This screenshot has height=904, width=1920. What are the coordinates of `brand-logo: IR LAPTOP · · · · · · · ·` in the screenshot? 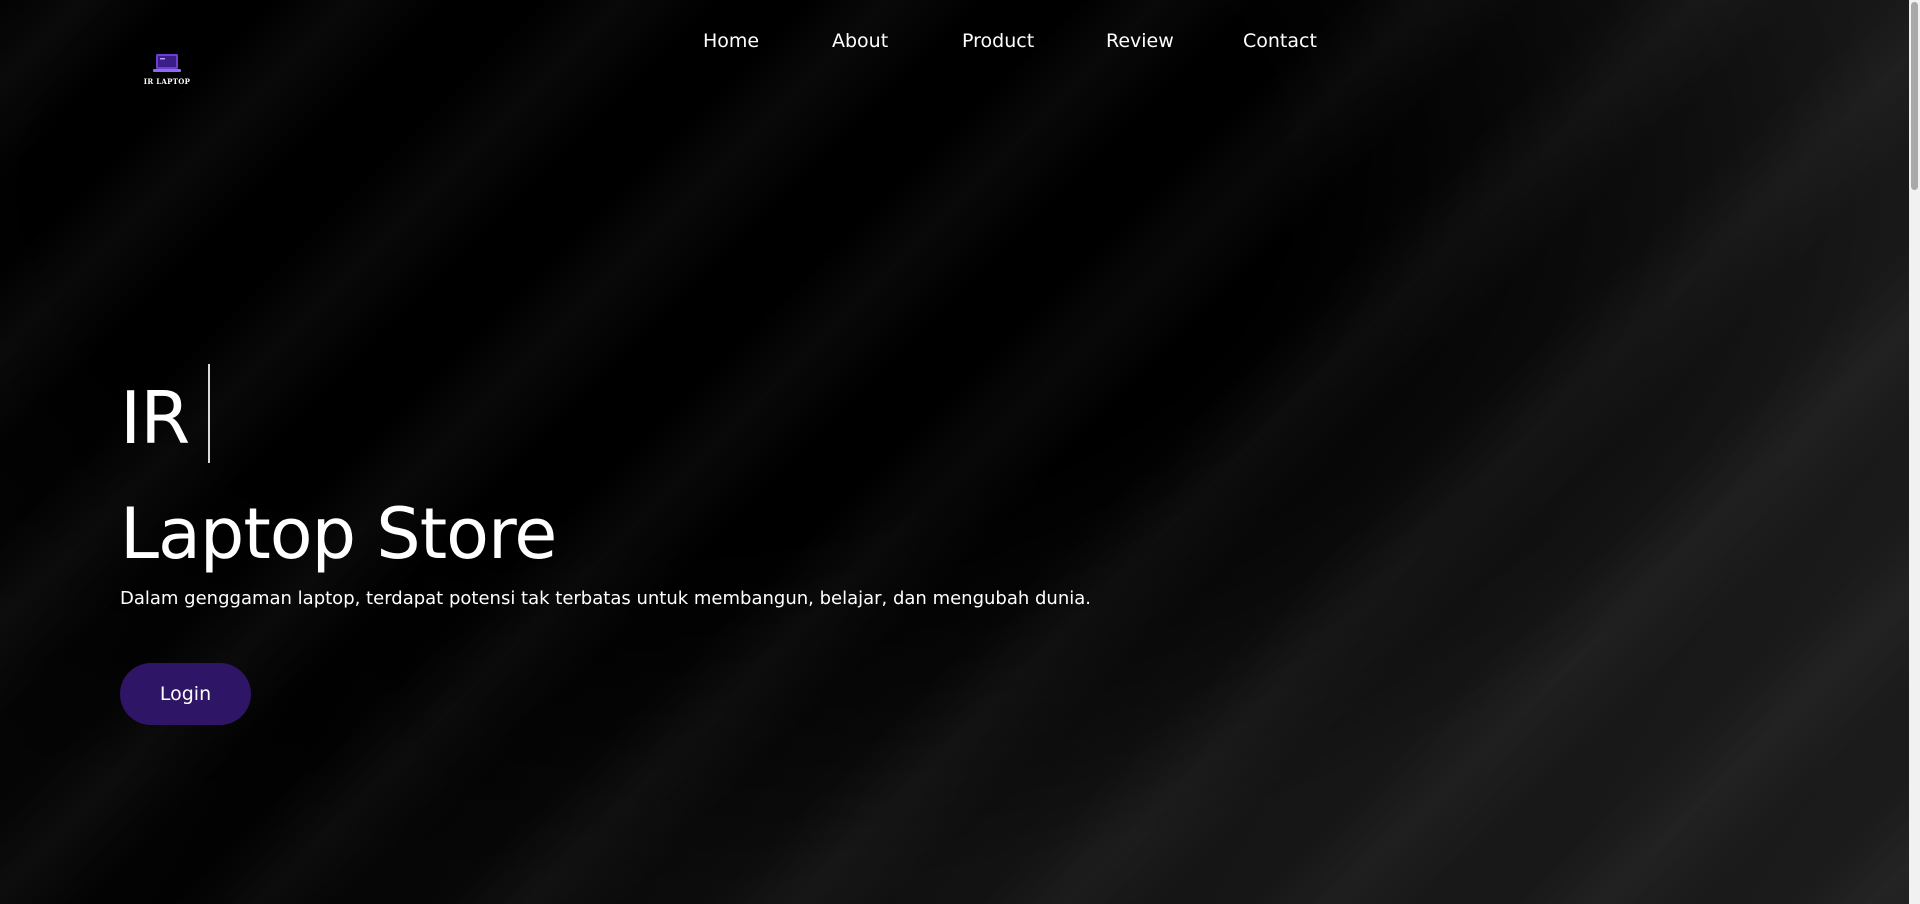 It's located at (167, 72).